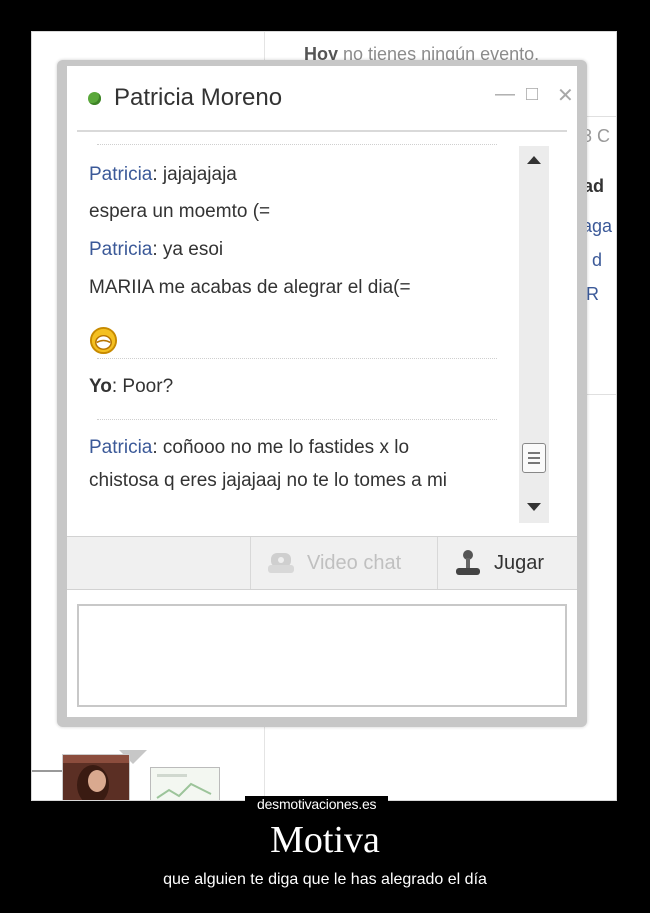 The height and width of the screenshot is (913, 650). I want to click on message-text: MARIIA me acabas de alegrar el dia(=, so click(250, 287).